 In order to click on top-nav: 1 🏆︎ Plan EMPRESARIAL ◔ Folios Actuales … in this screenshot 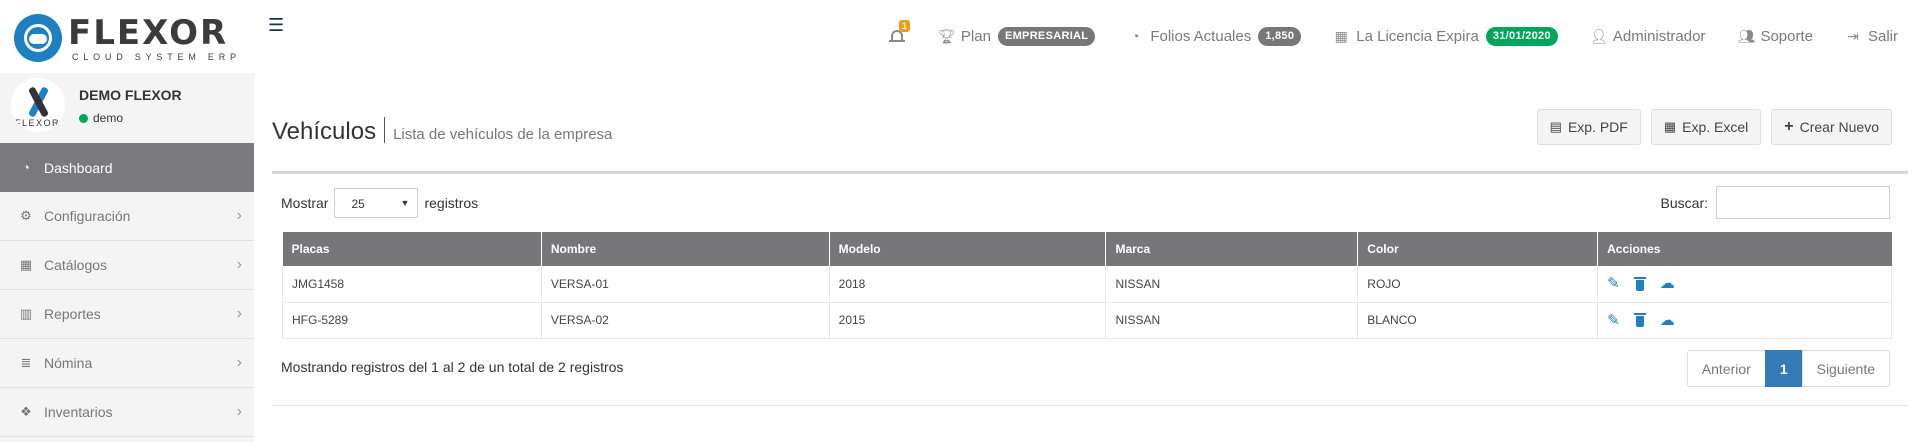, I will do `click(1393, 35)`.